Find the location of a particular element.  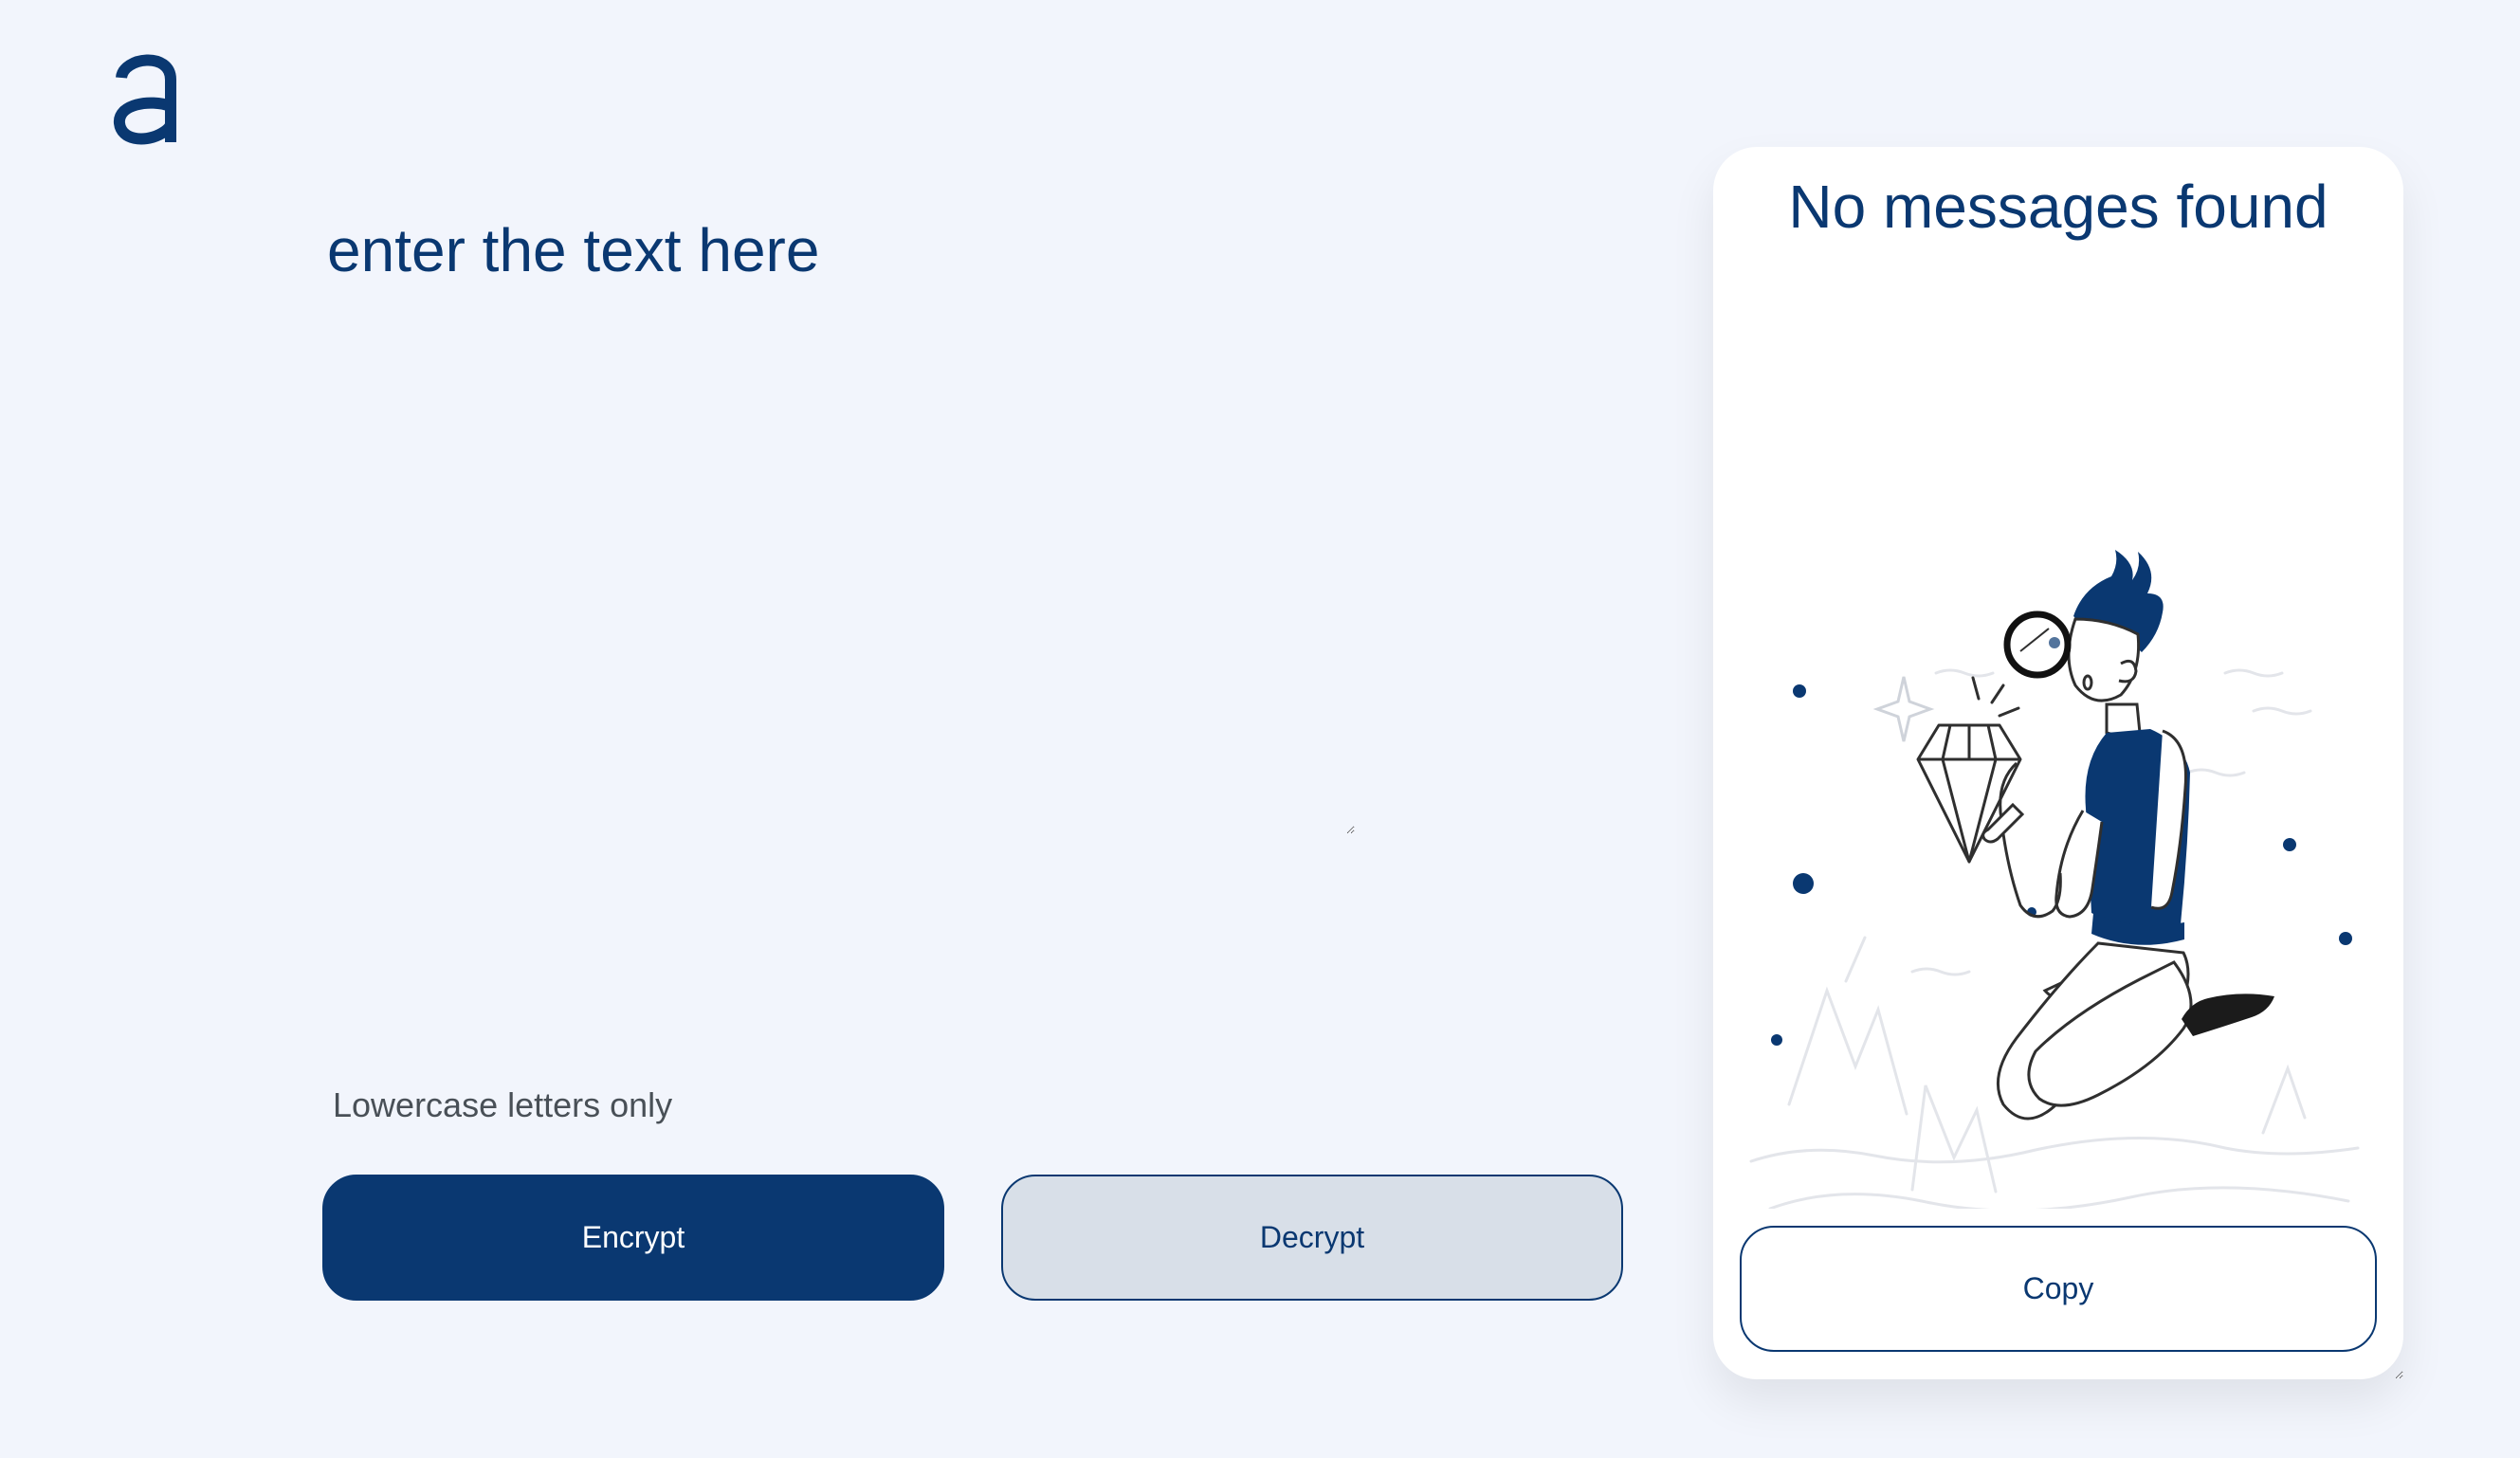

copy-button: Copy is located at coordinates (2058, 1289).